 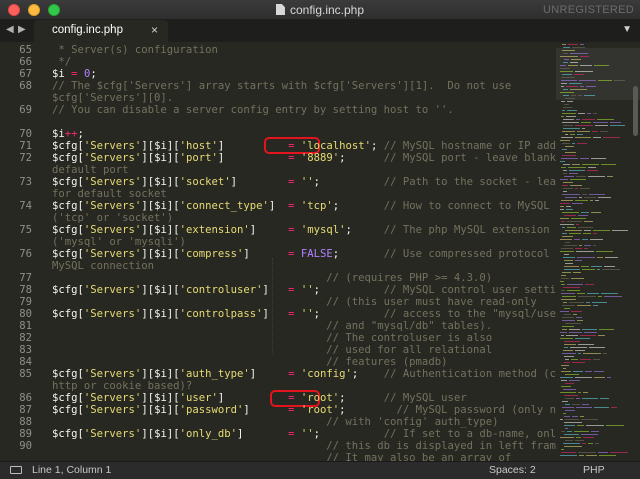 I want to click on code-line: // used for all relational, so click(x=272, y=350).